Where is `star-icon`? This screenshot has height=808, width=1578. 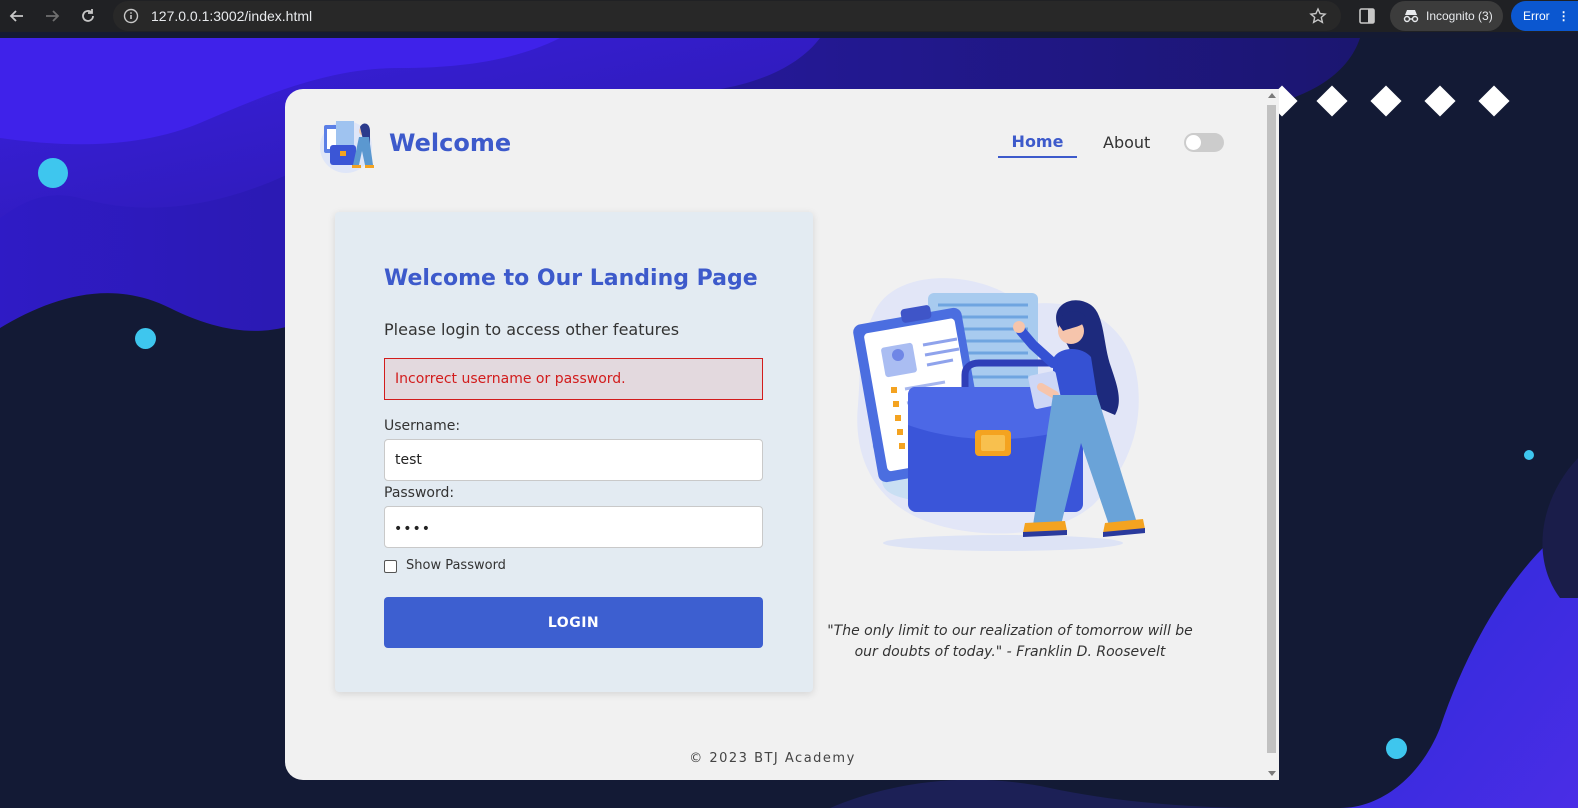 star-icon is located at coordinates (1318, 16).